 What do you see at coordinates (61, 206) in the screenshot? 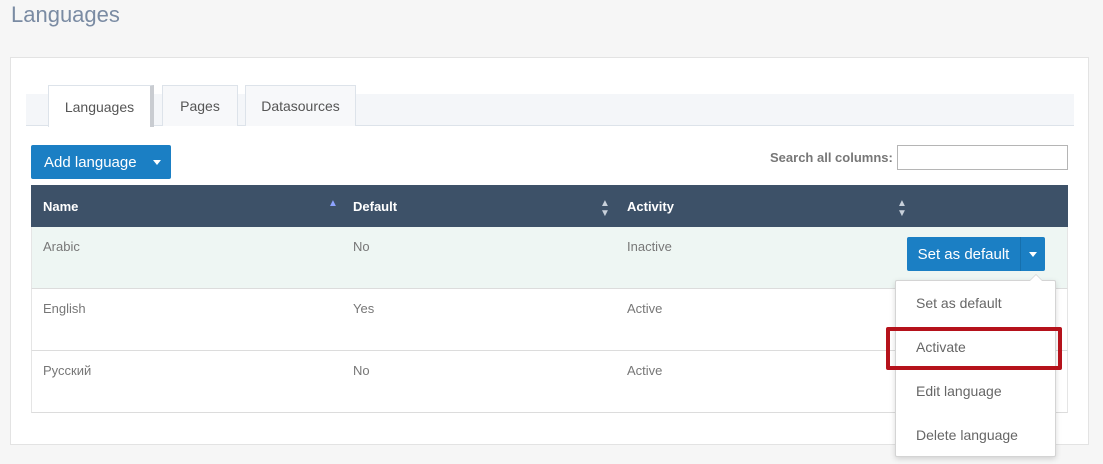
I see `column-header-label: Name` at bounding box center [61, 206].